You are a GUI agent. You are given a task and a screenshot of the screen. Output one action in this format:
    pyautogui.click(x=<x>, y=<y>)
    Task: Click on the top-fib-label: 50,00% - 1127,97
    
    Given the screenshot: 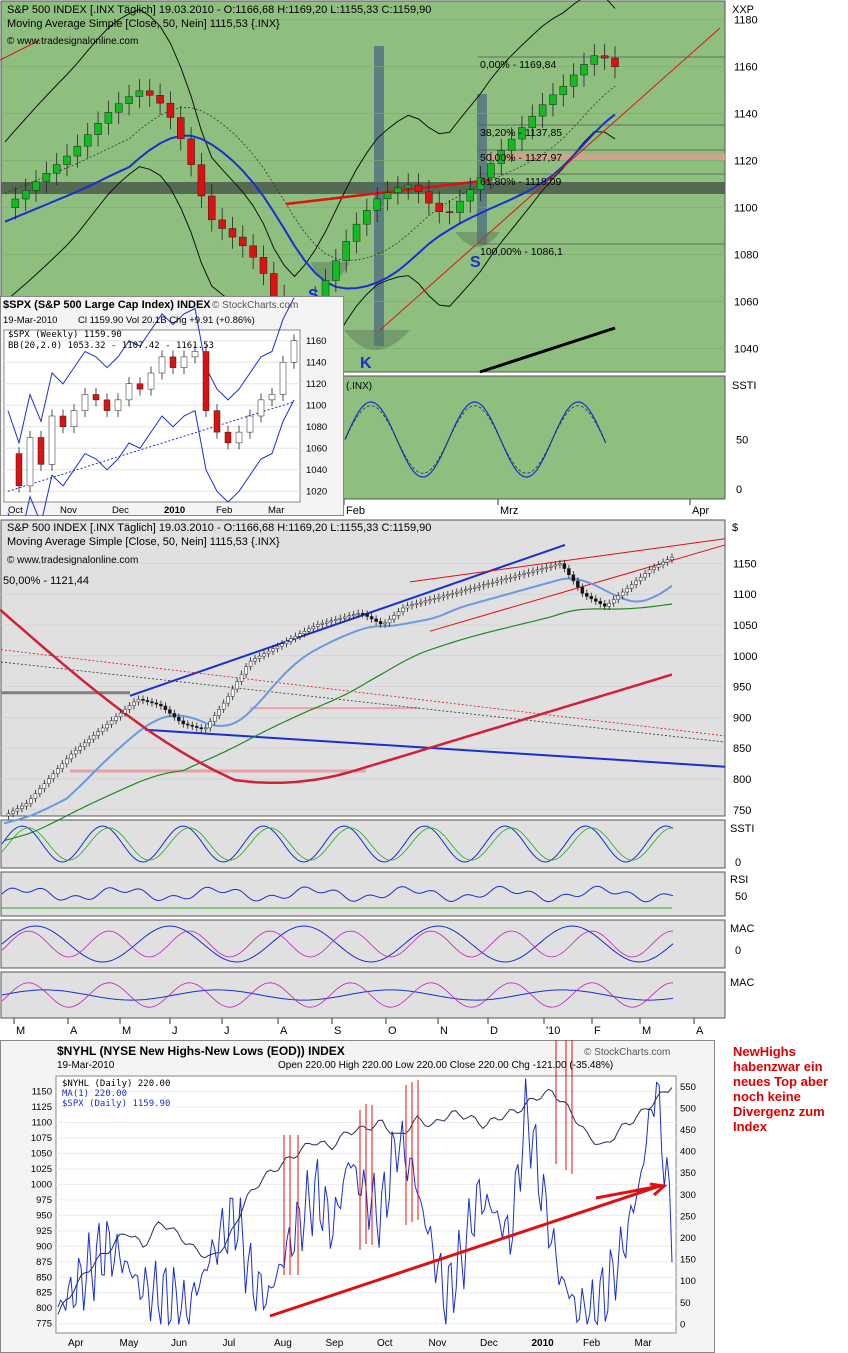 What is the action you would take?
    pyautogui.click(x=521, y=158)
    